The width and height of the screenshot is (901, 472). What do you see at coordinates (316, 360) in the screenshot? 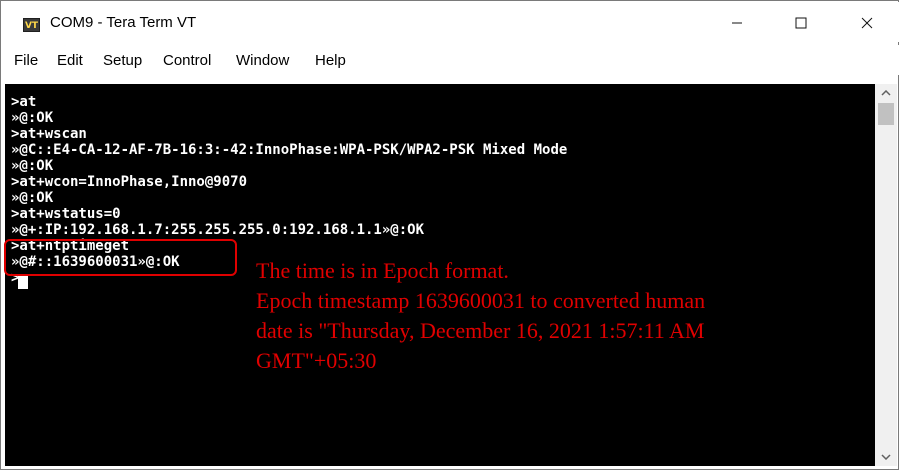
I see `annotation-line: GMT"+05:30` at bounding box center [316, 360].